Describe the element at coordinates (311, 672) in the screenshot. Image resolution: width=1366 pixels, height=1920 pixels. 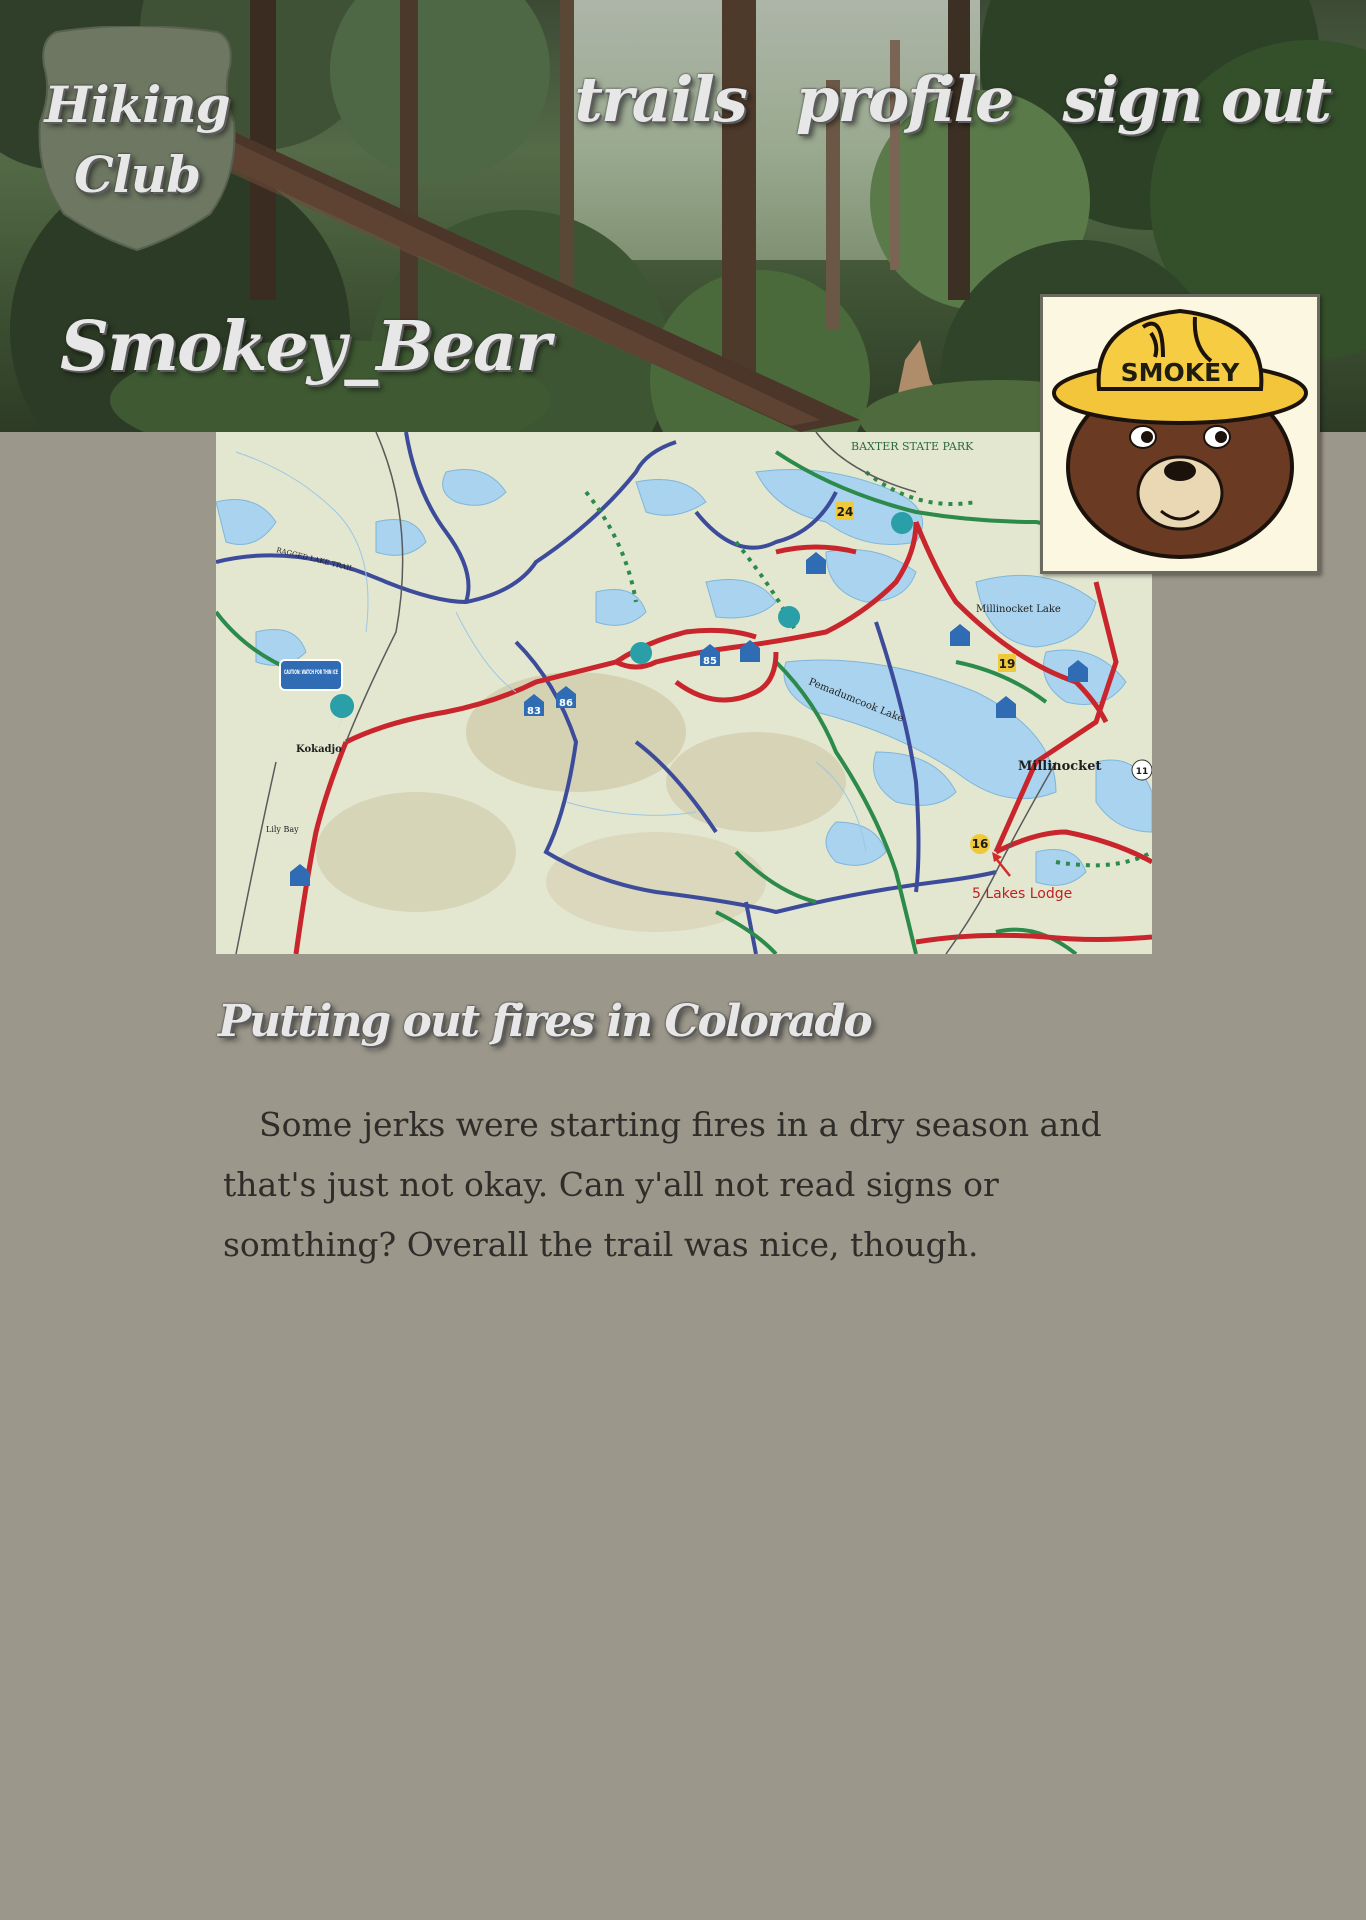
I see `caution-sign-label: CAUTION: WATCH FOR THIN ICE` at that location.